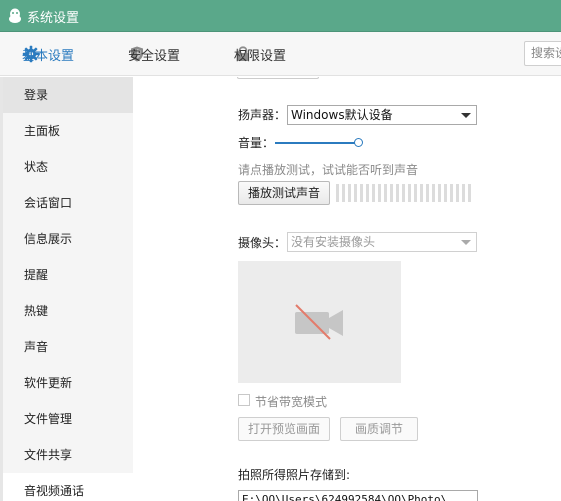 This screenshot has height=501, width=561. I want to click on window-title: 系统设置, so click(53, 18).